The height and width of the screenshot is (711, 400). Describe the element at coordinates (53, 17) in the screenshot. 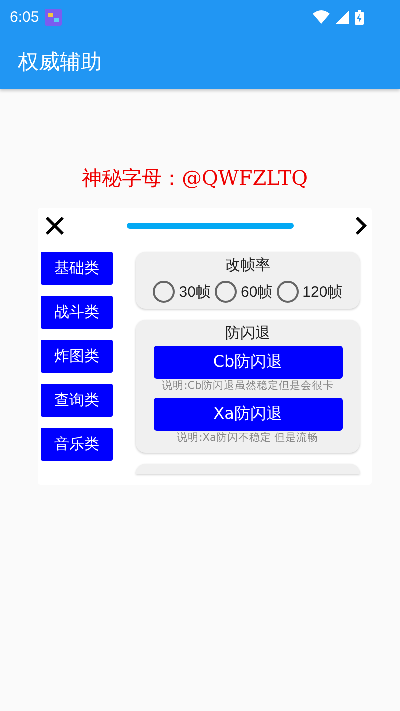

I see `app-notification-icon` at that location.